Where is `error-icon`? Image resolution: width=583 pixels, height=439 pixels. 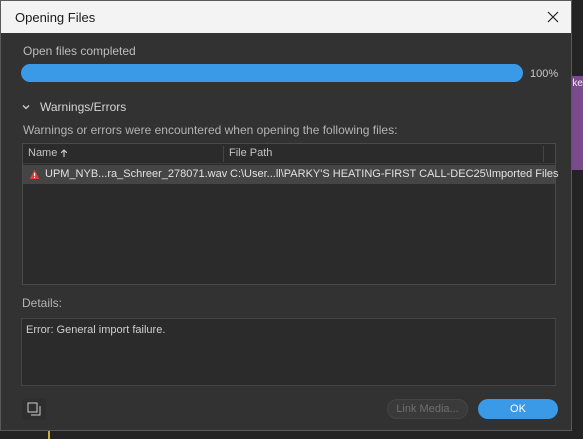
error-icon is located at coordinates (34, 174).